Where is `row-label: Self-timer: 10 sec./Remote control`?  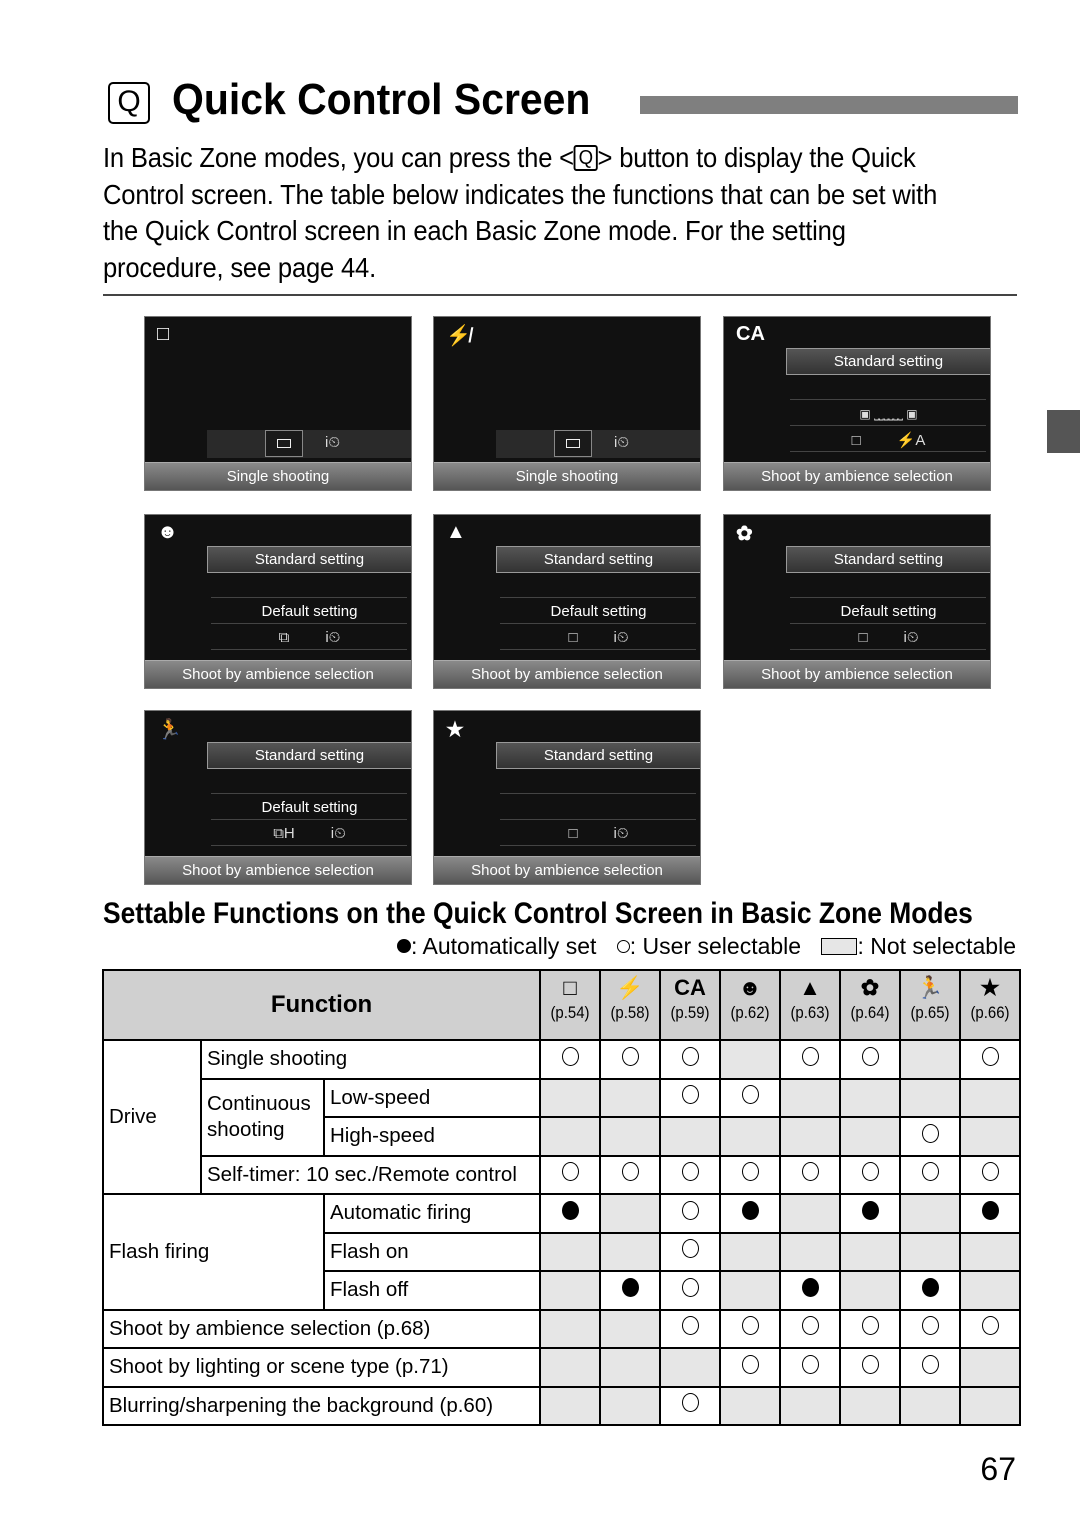 row-label: Self-timer: 10 sec./Remote control is located at coordinates (370, 1174).